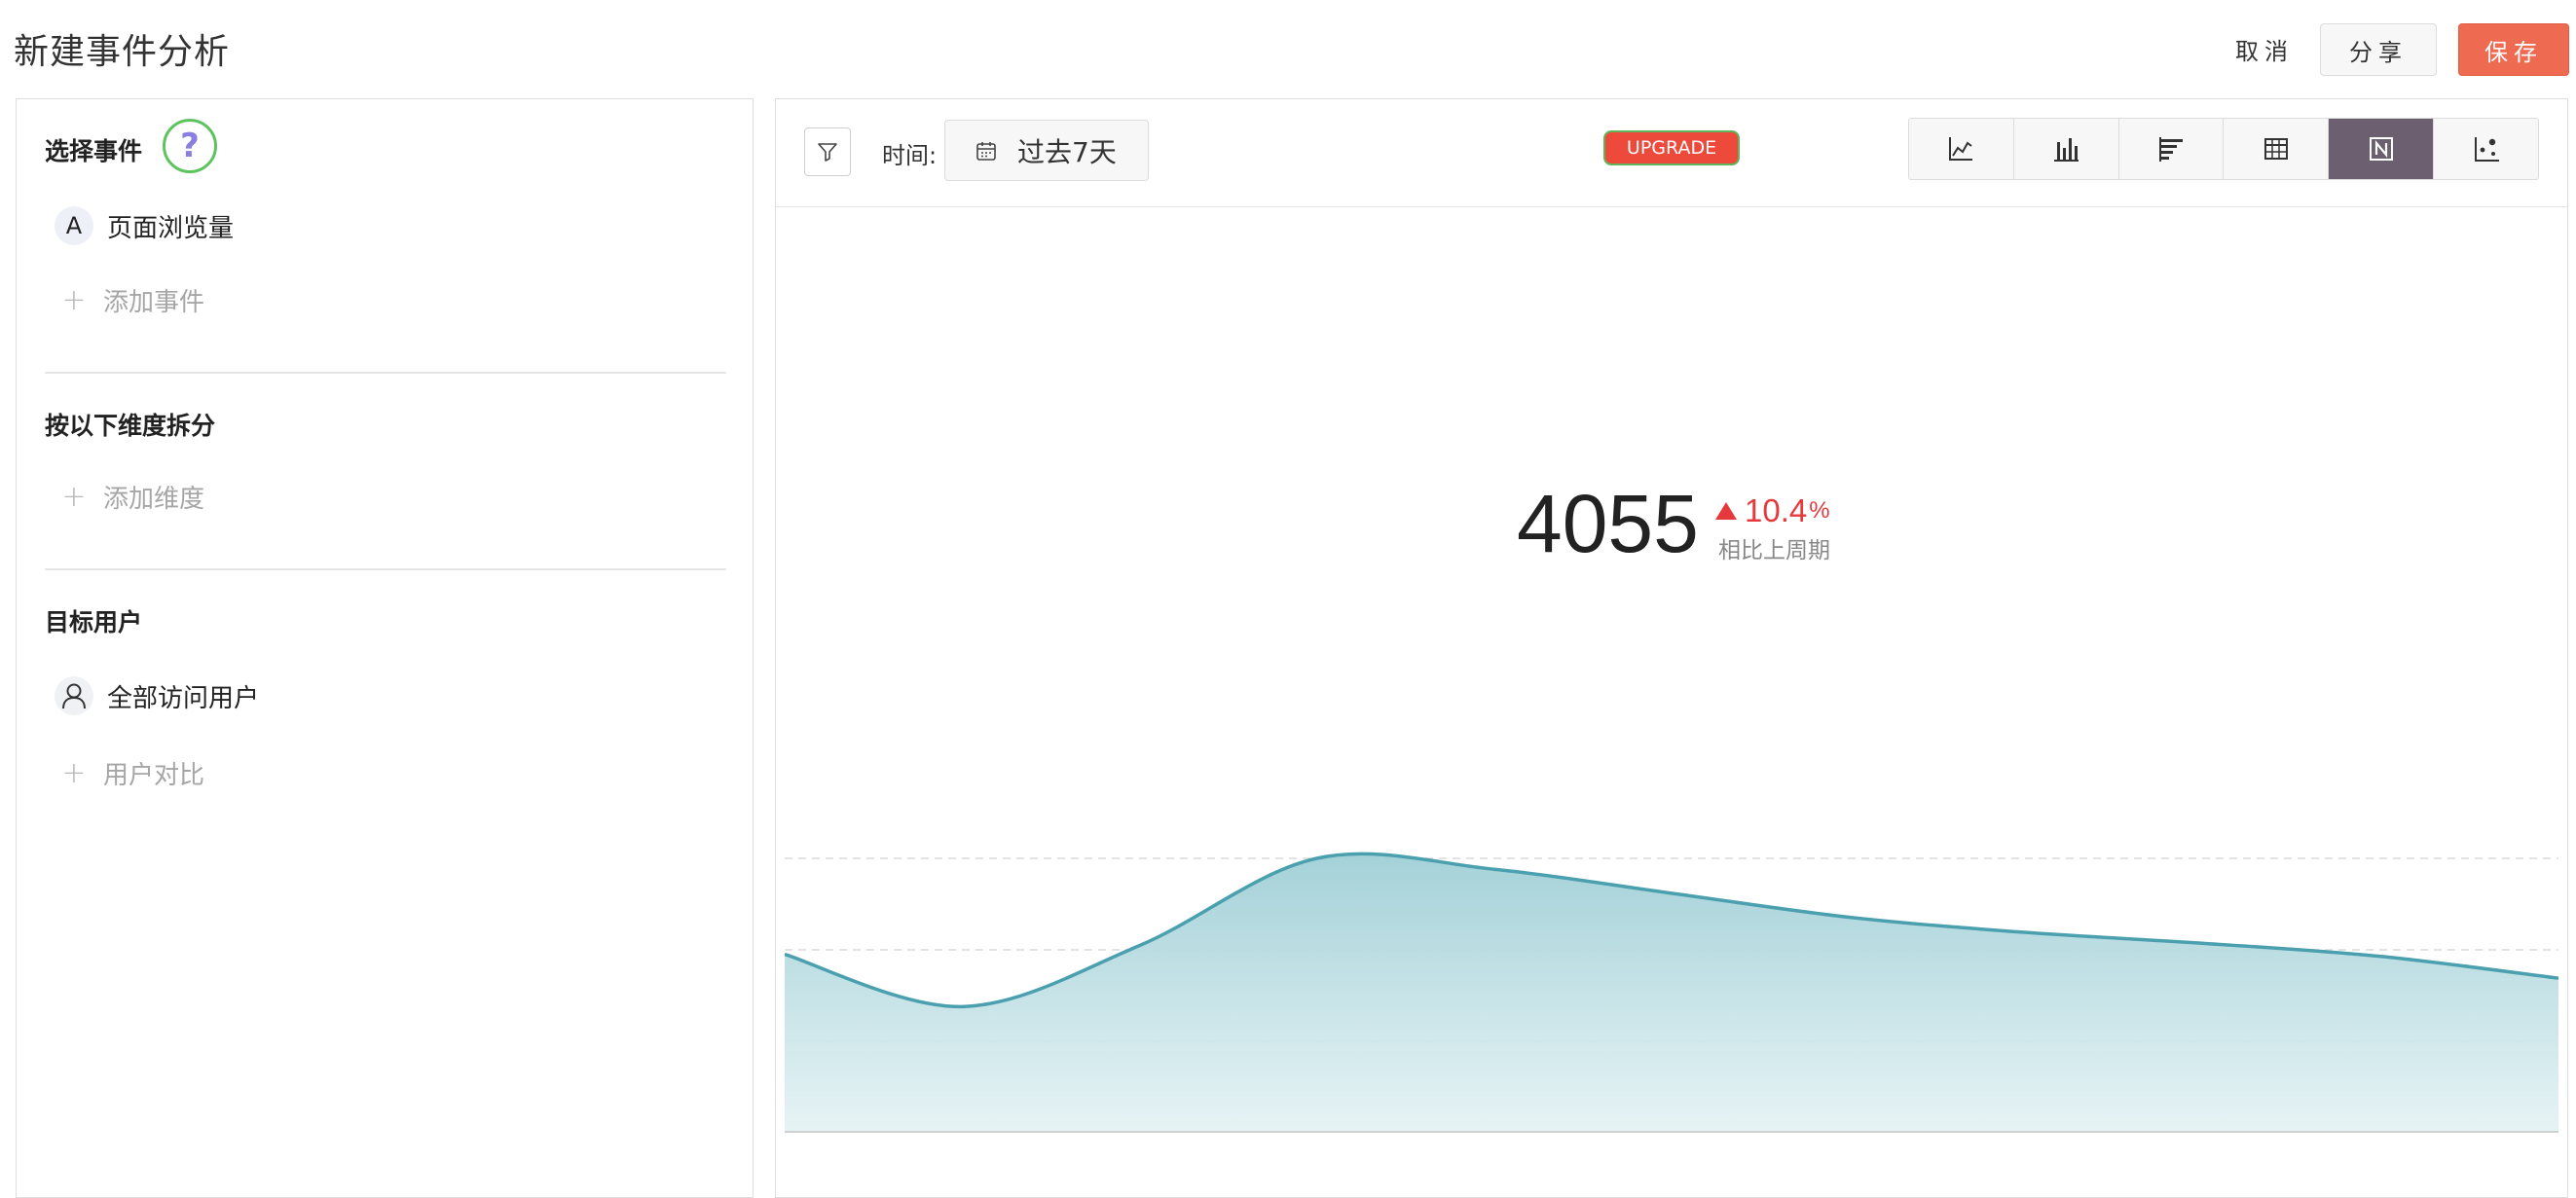  What do you see at coordinates (154, 775) in the screenshot?
I see `user-compare-label: 用户对比` at bounding box center [154, 775].